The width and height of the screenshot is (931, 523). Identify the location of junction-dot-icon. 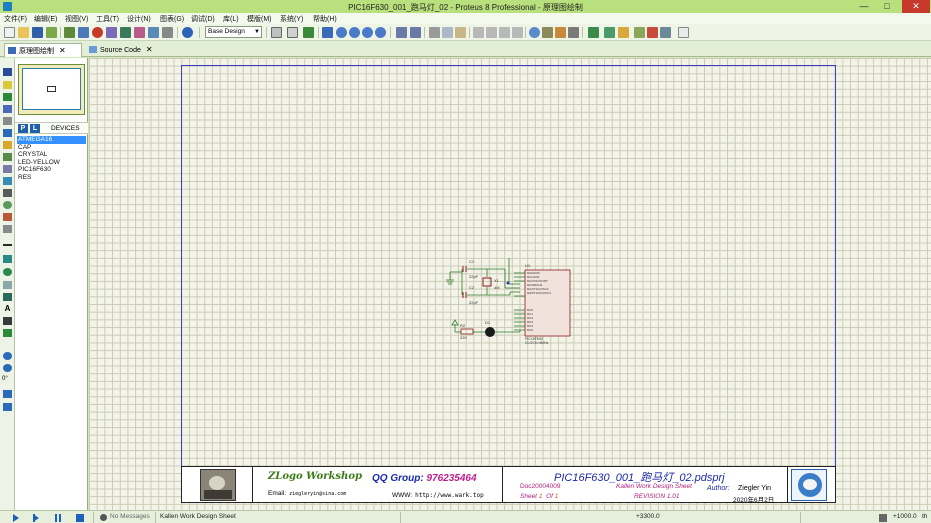
(7, 97).